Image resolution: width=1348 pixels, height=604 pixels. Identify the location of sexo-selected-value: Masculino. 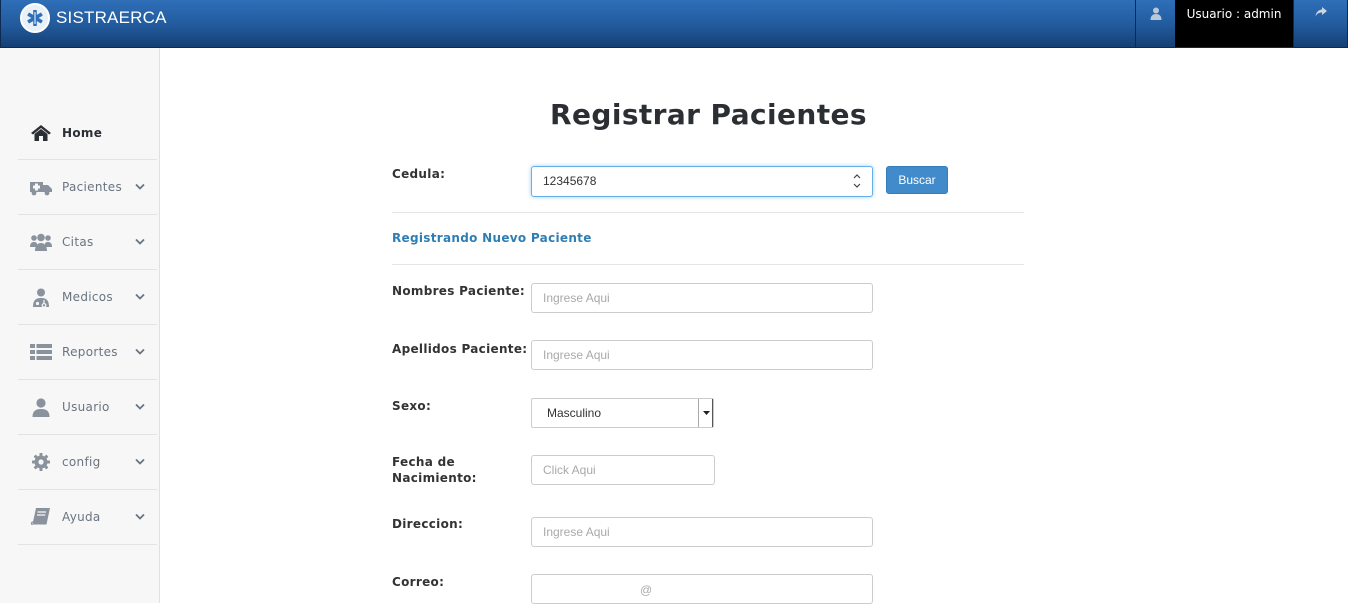
(574, 413).